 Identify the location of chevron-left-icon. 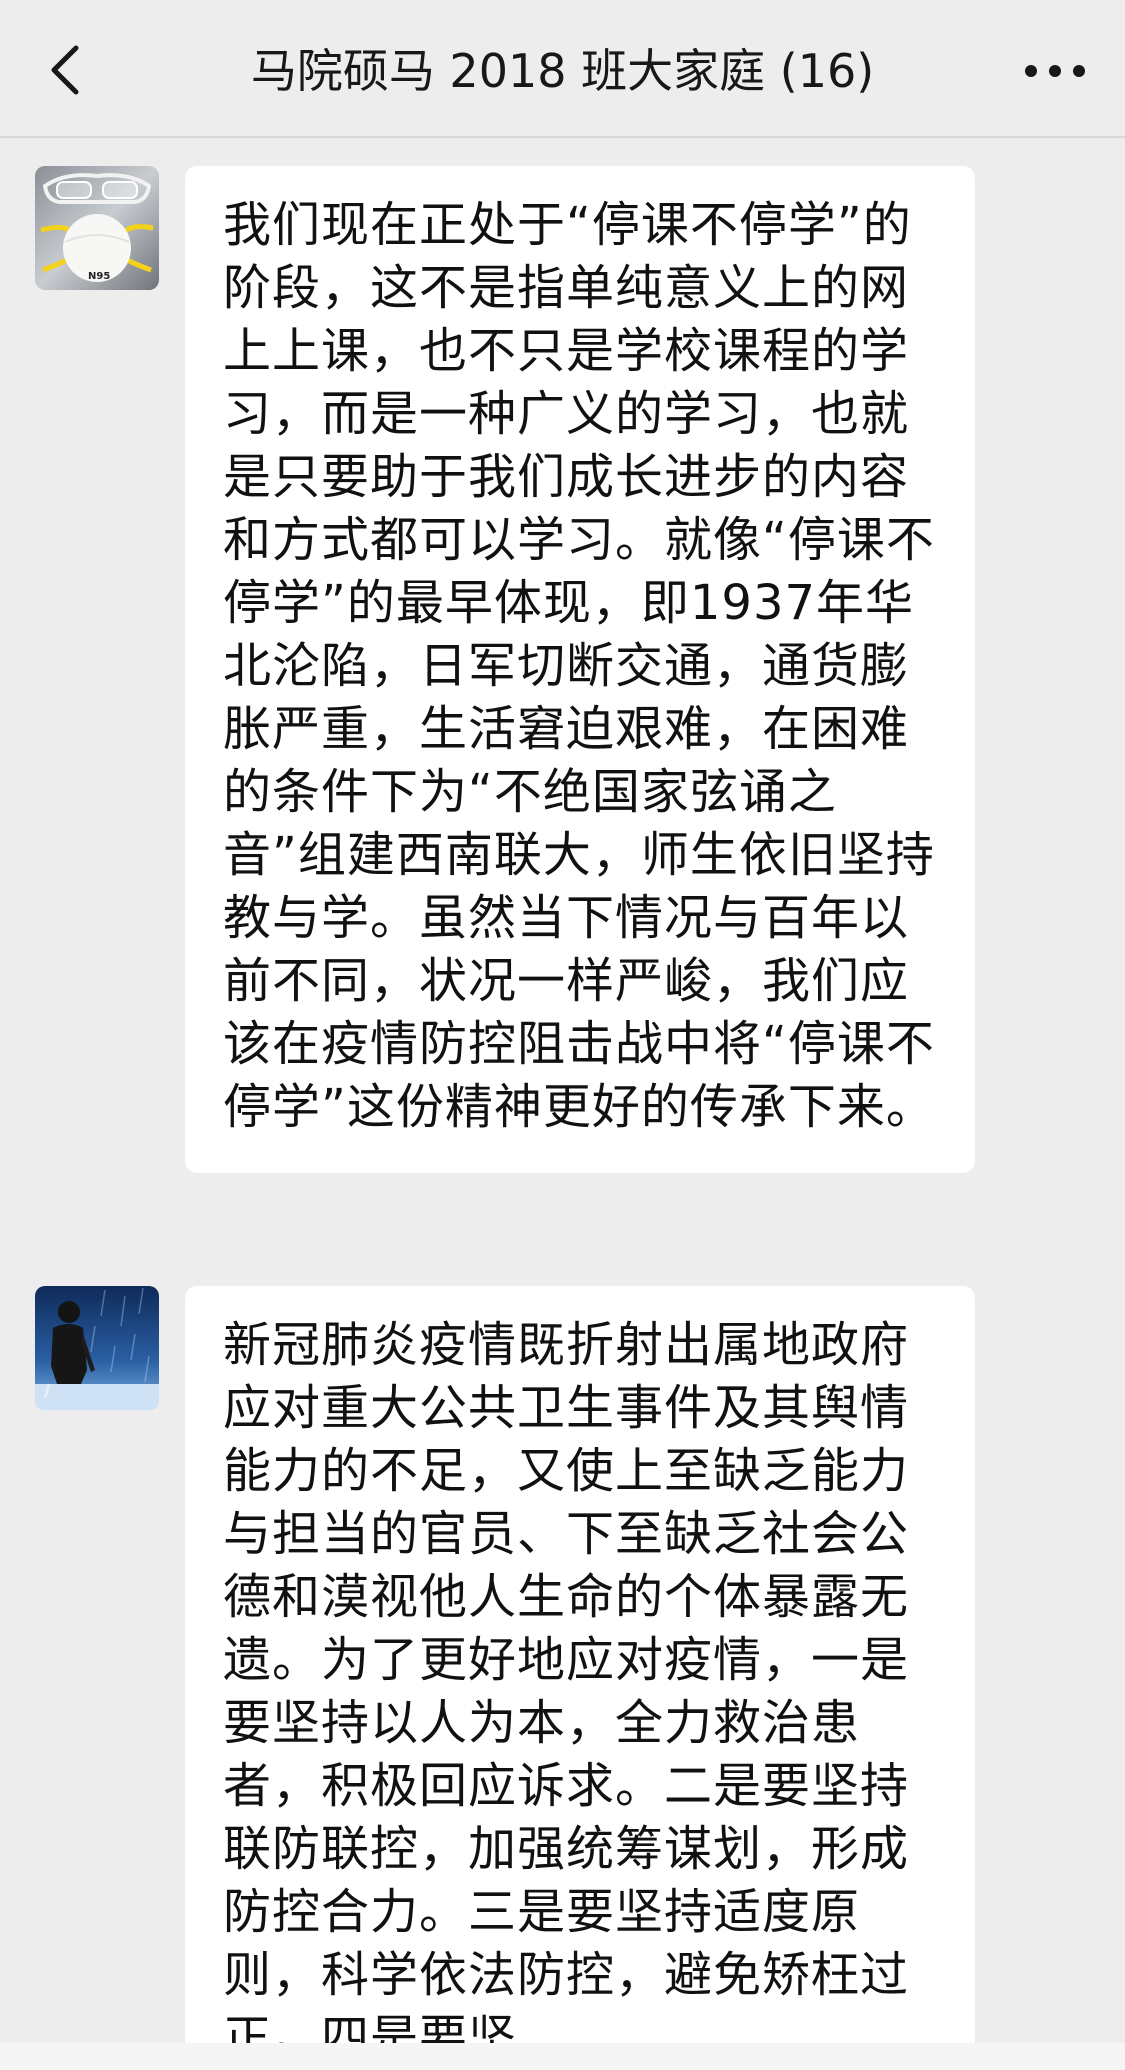
(65, 70).